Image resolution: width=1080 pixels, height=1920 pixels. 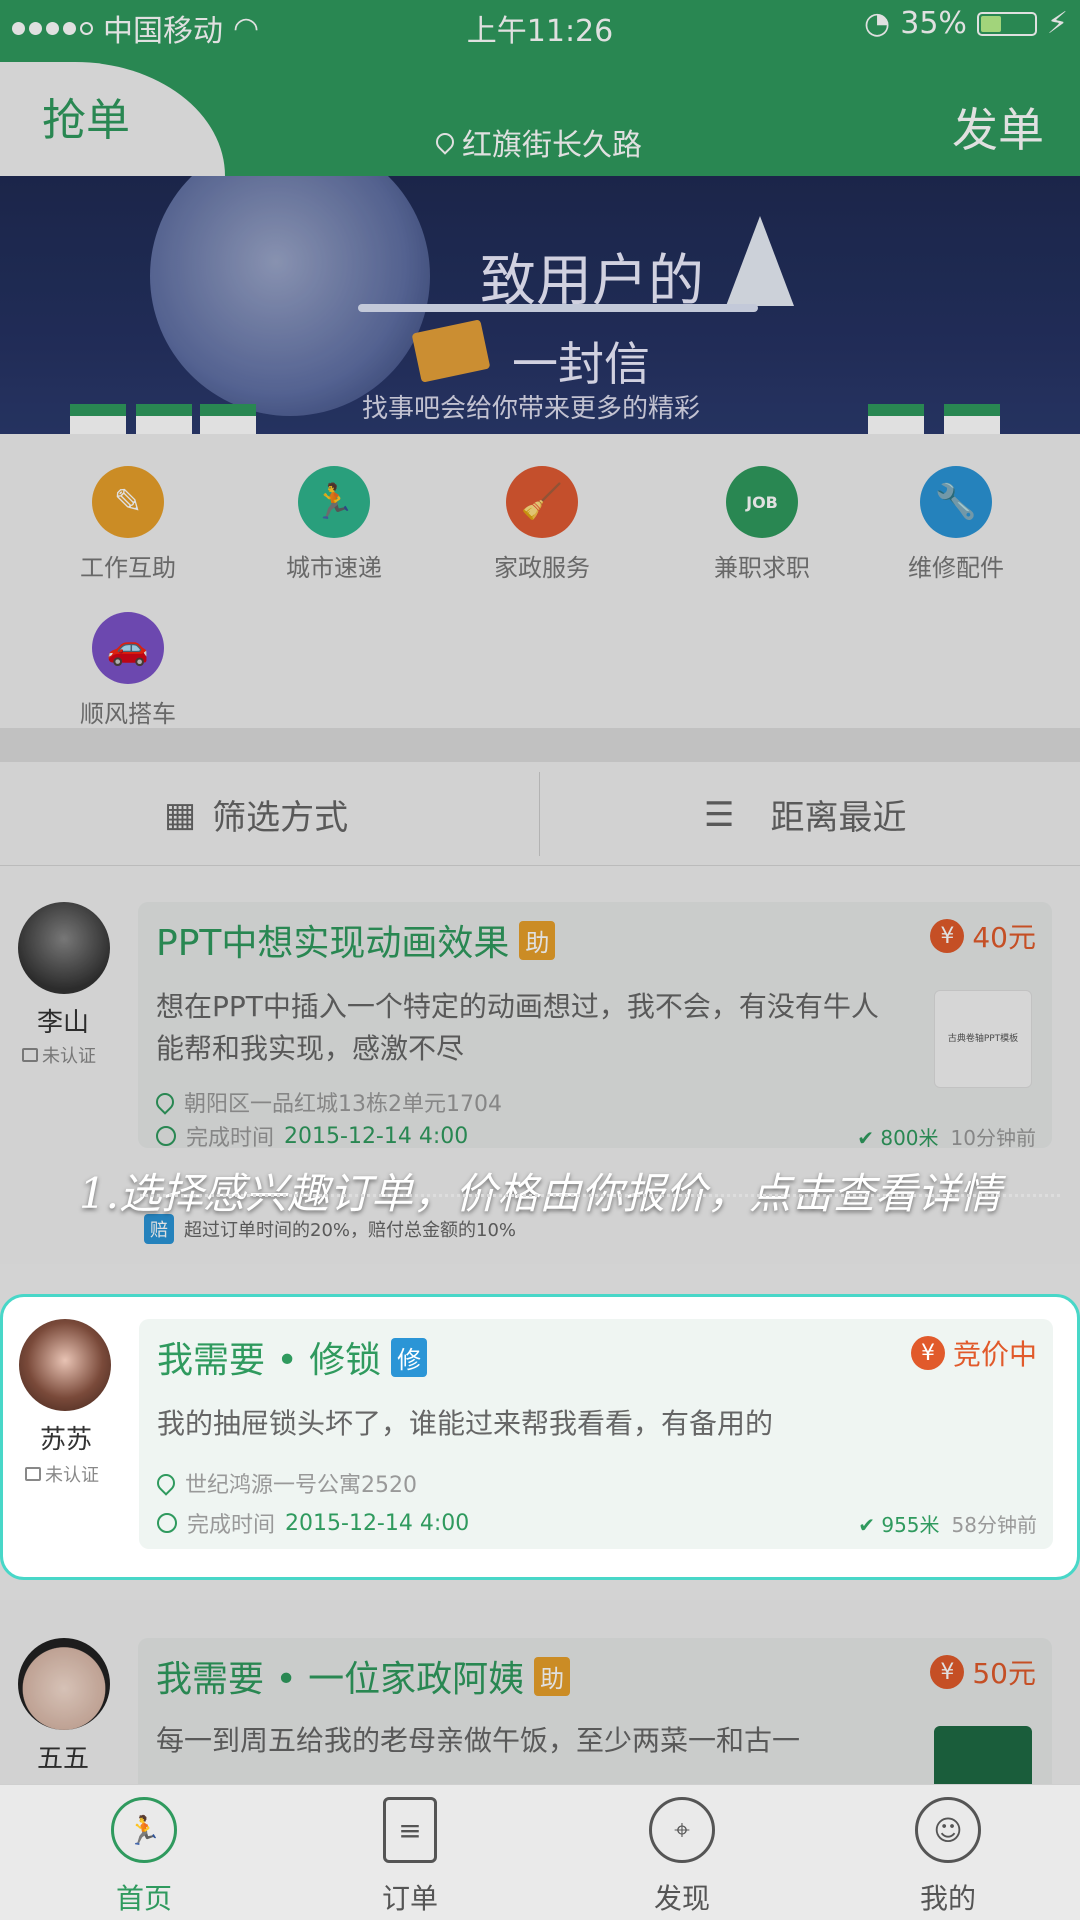 What do you see at coordinates (762, 568) in the screenshot?
I see `category-label: 兼职求职` at bounding box center [762, 568].